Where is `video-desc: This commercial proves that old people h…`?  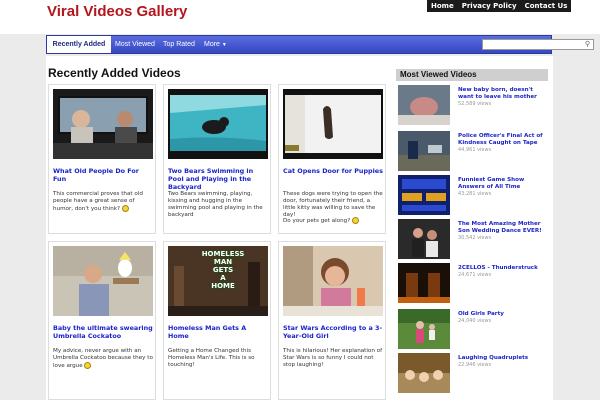 video-desc: This commercial proves that old people h… is located at coordinates (103, 202).